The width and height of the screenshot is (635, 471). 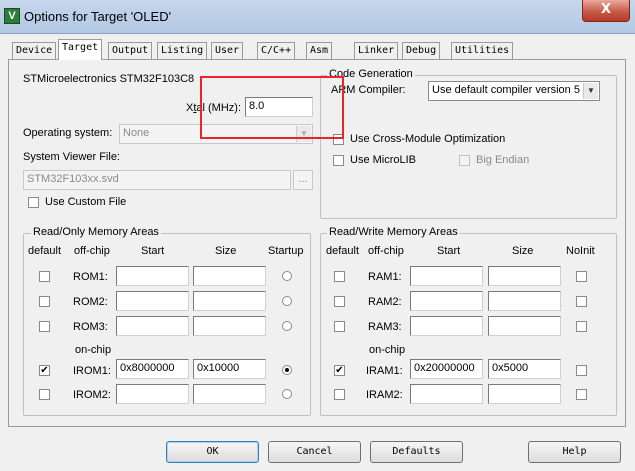 What do you see at coordinates (314, 452) in the screenshot?
I see `cancel-button: Cancel` at bounding box center [314, 452].